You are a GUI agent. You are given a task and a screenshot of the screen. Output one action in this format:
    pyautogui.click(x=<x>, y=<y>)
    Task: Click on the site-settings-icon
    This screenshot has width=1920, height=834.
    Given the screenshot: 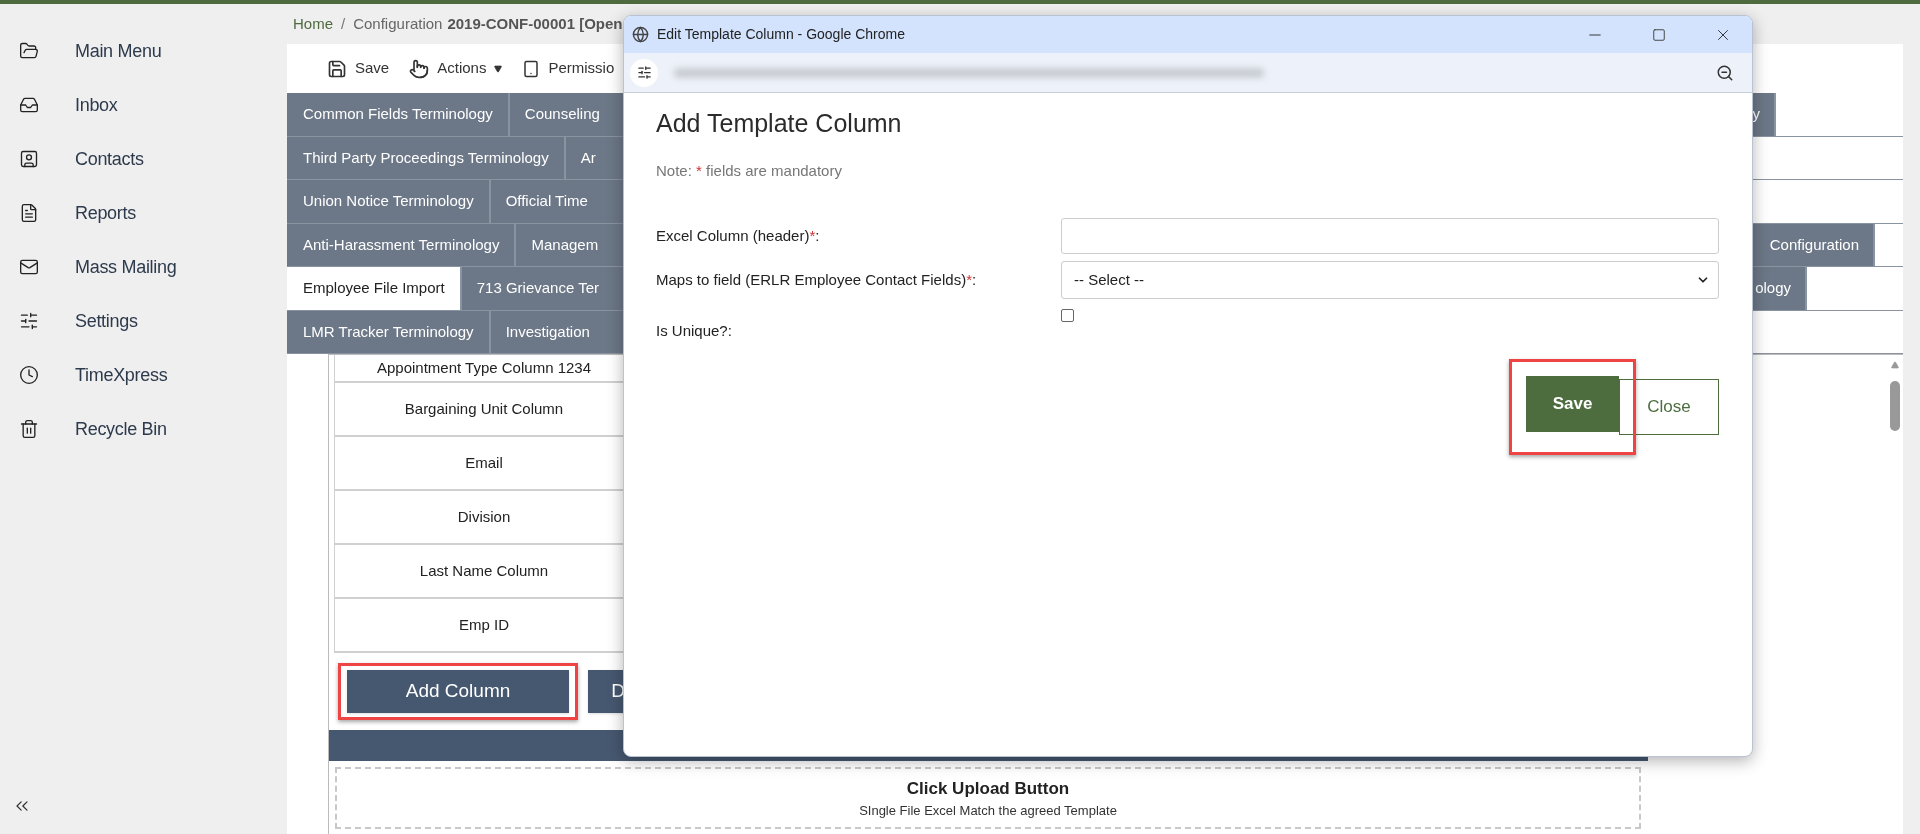 What is the action you would take?
    pyautogui.click(x=644, y=72)
    